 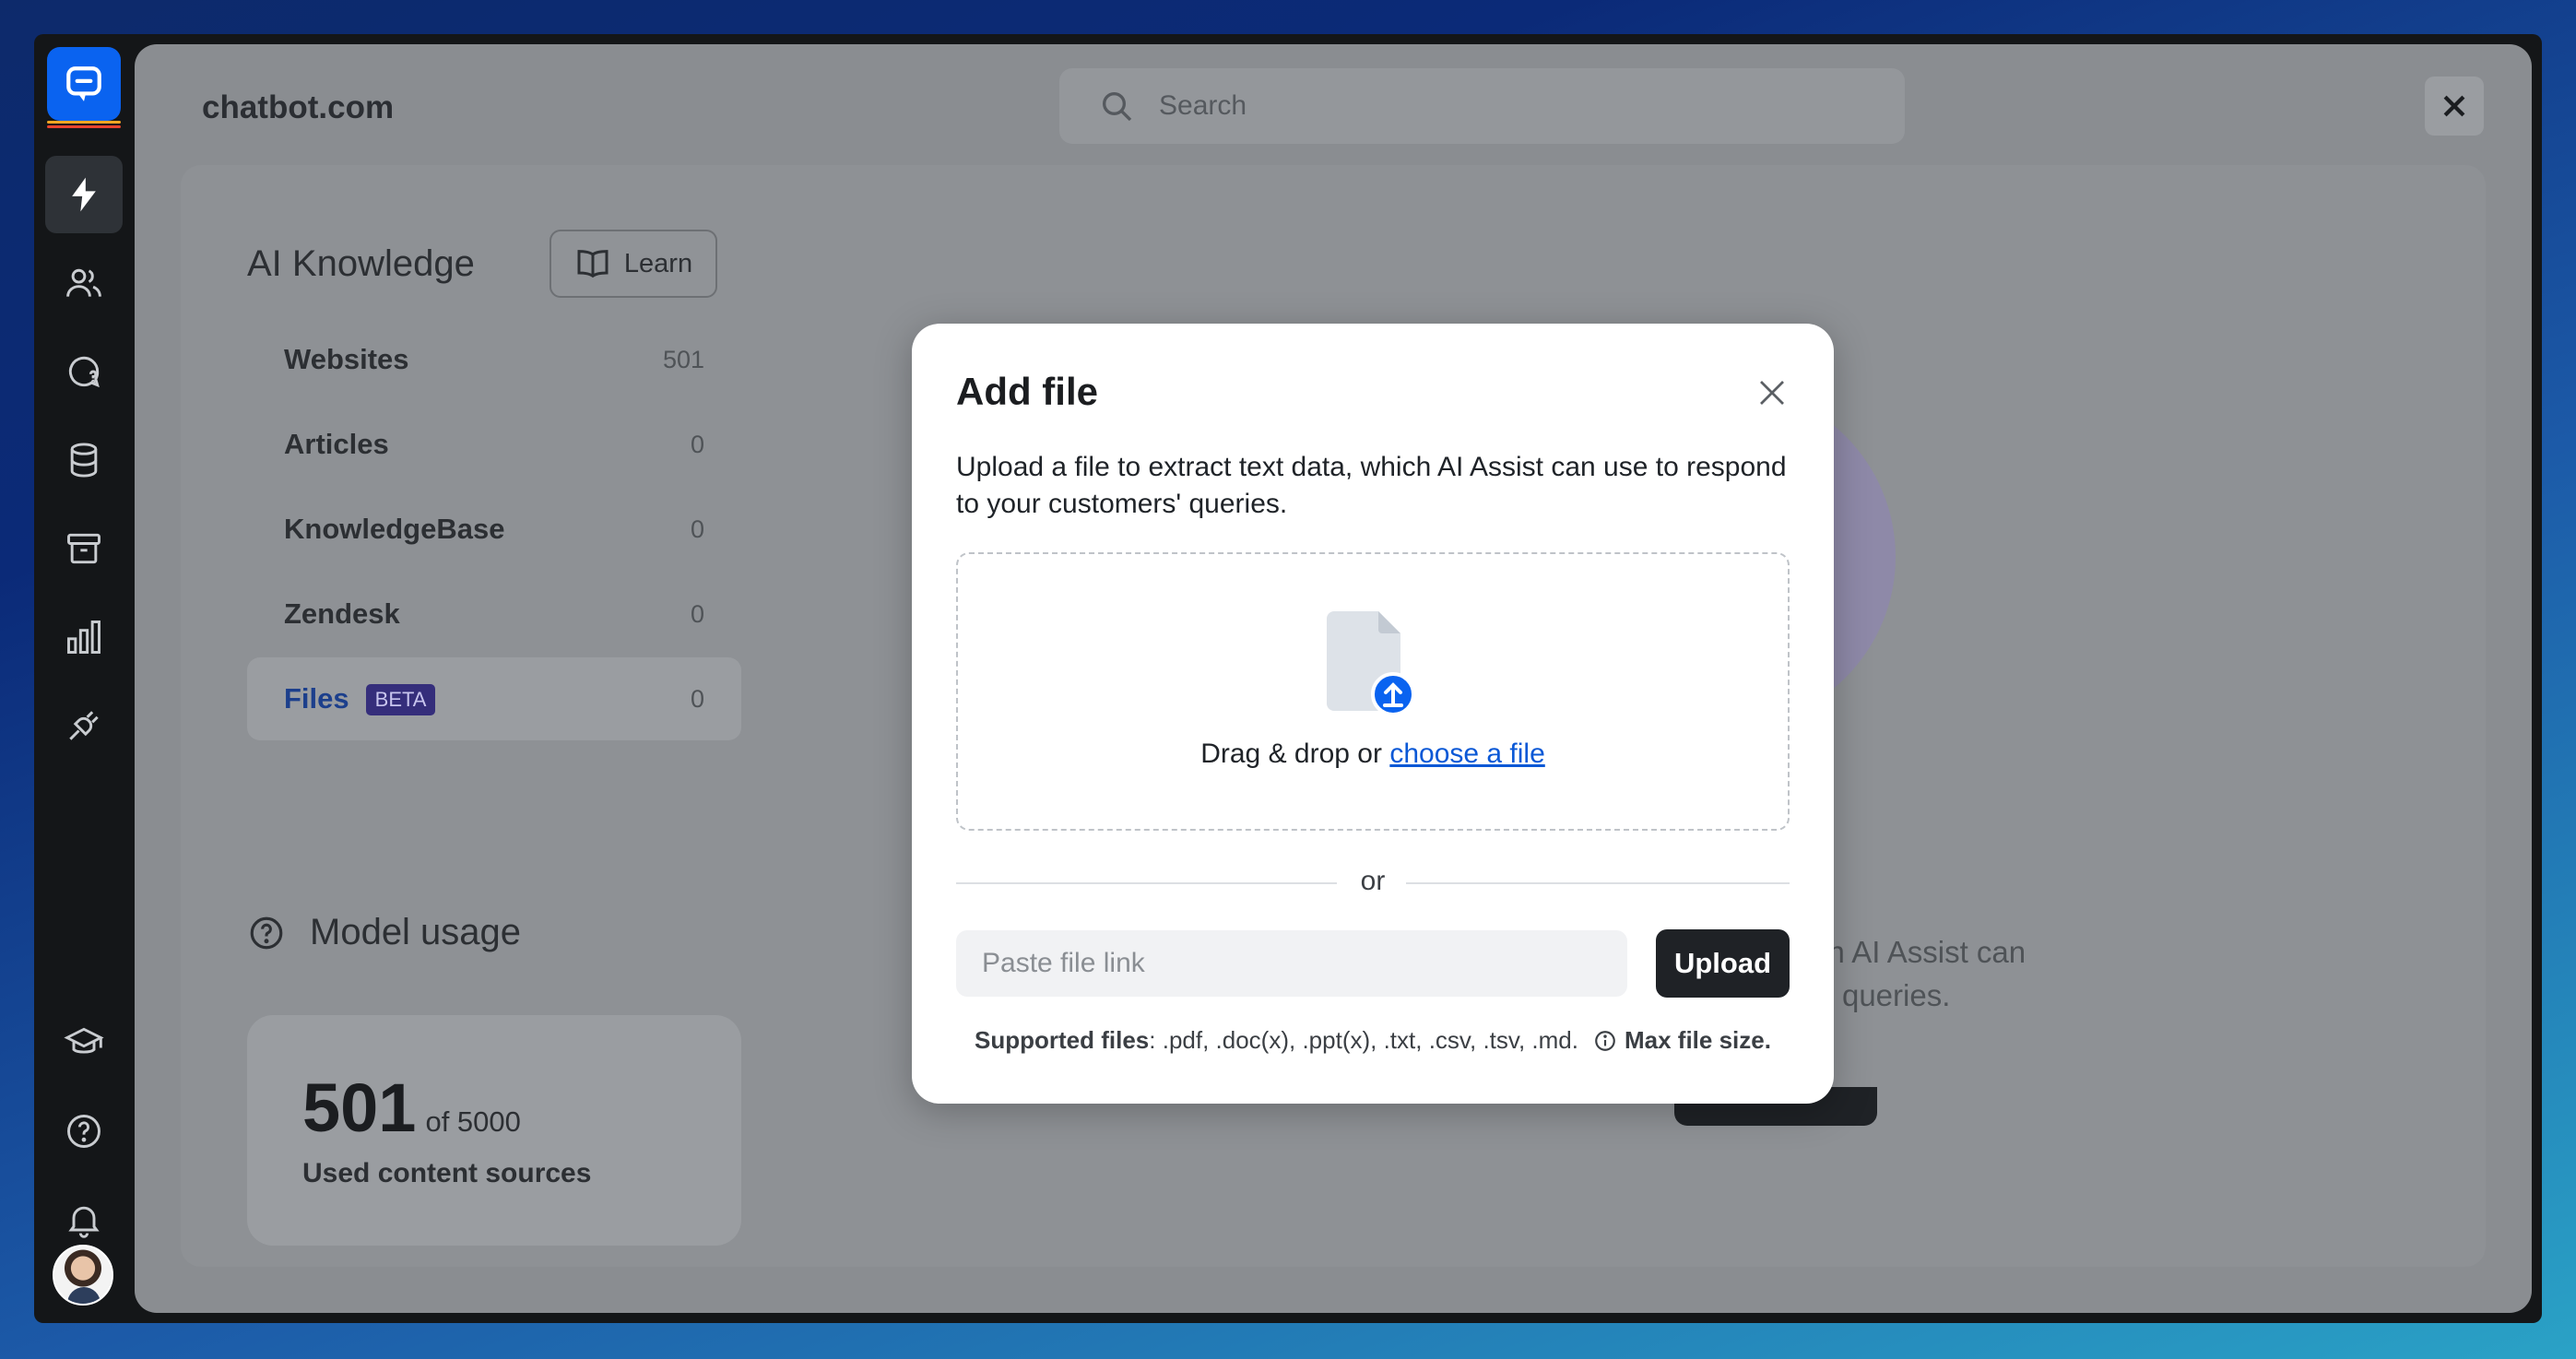 I want to click on nav-item-knowledgebase: KnowledgeBase 0, so click(x=494, y=529).